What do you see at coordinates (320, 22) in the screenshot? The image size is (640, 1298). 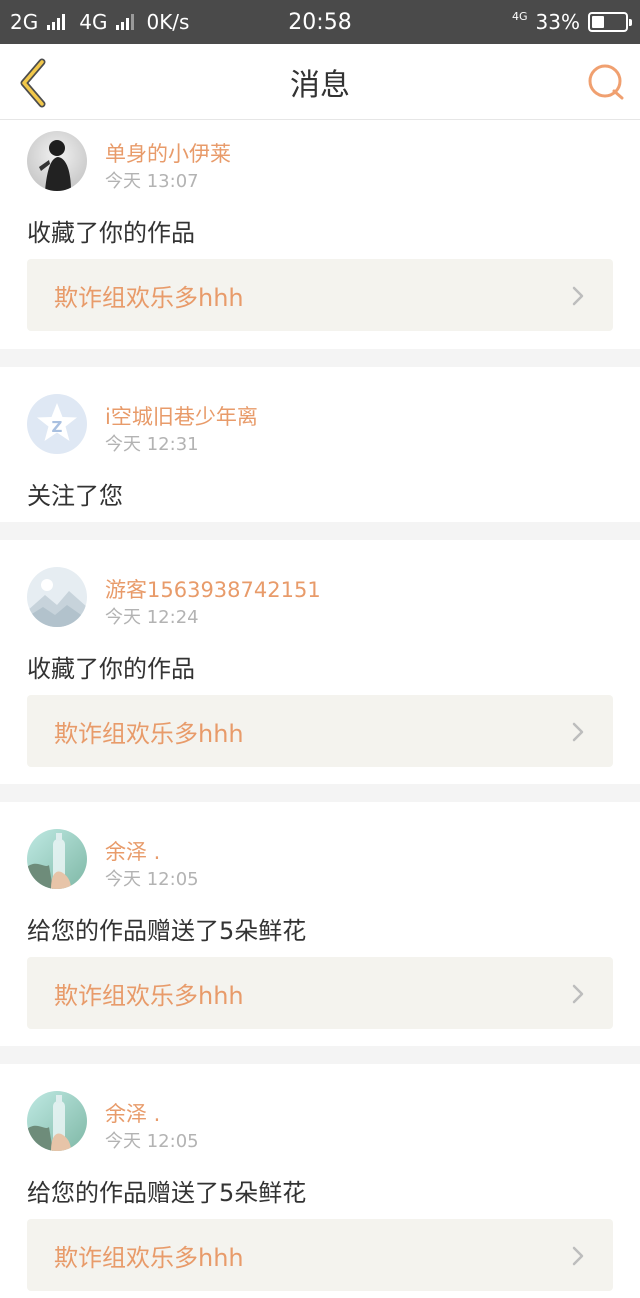 I see `status-bar: 2G 4G 0K/s 20:58 4G 33%` at bounding box center [320, 22].